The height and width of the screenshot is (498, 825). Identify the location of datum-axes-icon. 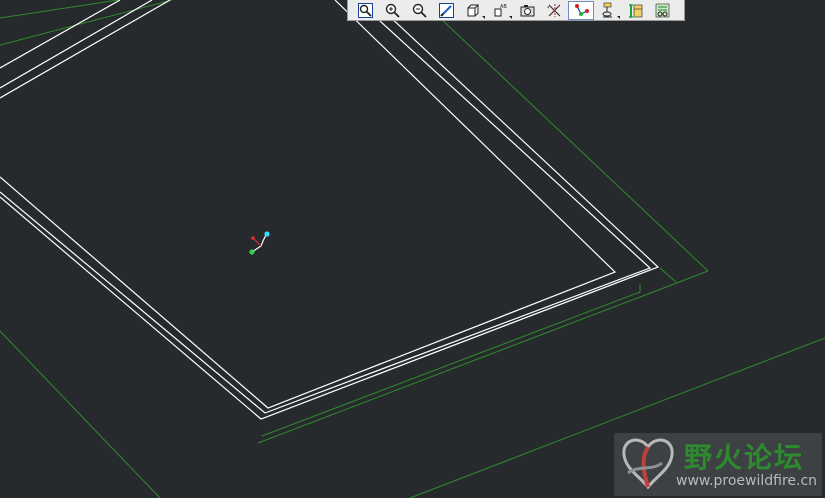
(581, 9).